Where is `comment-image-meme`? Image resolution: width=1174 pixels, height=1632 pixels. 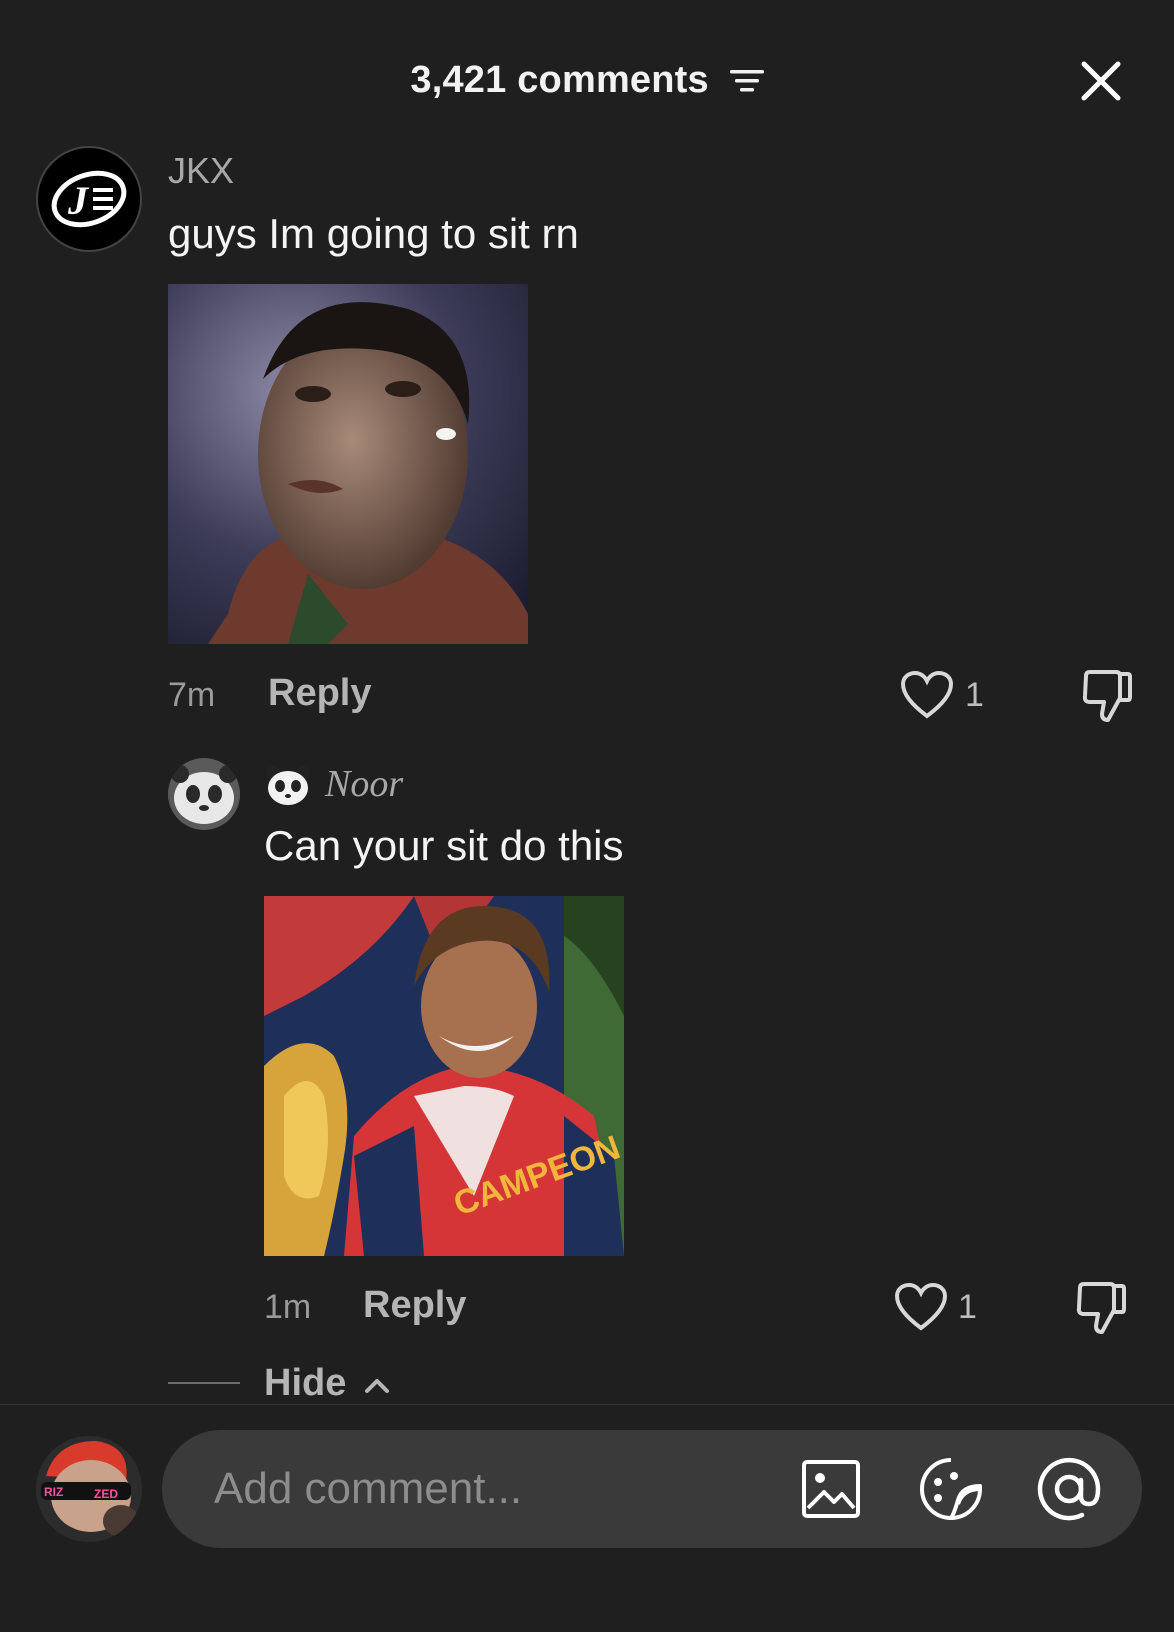
comment-image-meme is located at coordinates (348, 464).